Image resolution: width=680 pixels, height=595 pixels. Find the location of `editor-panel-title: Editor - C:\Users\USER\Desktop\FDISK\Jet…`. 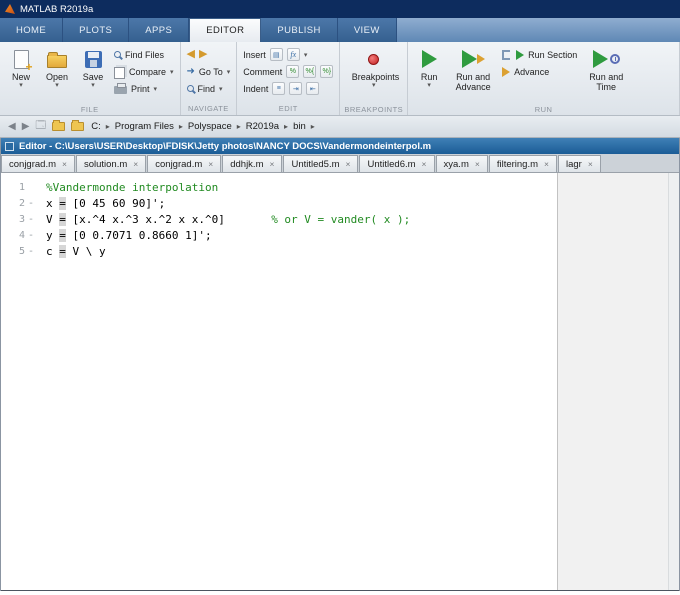

editor-panel-title: Editor - C:\Users\USER\Desktop\FDISK\Jet… is located at coordinates (225, 146).